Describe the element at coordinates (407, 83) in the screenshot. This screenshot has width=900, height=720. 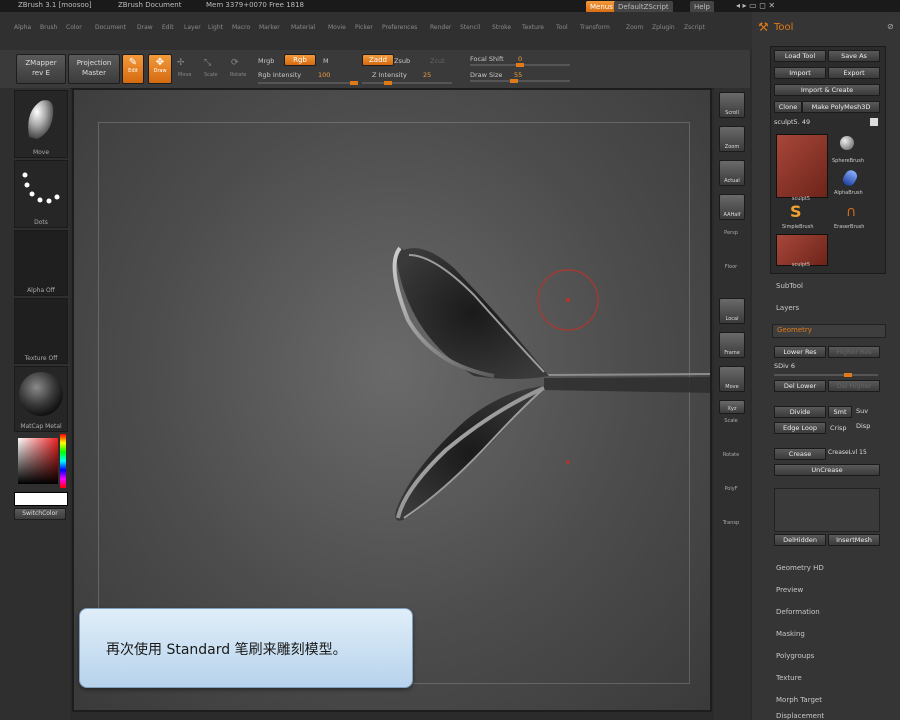
I see `z-intensity-slider` at that location.